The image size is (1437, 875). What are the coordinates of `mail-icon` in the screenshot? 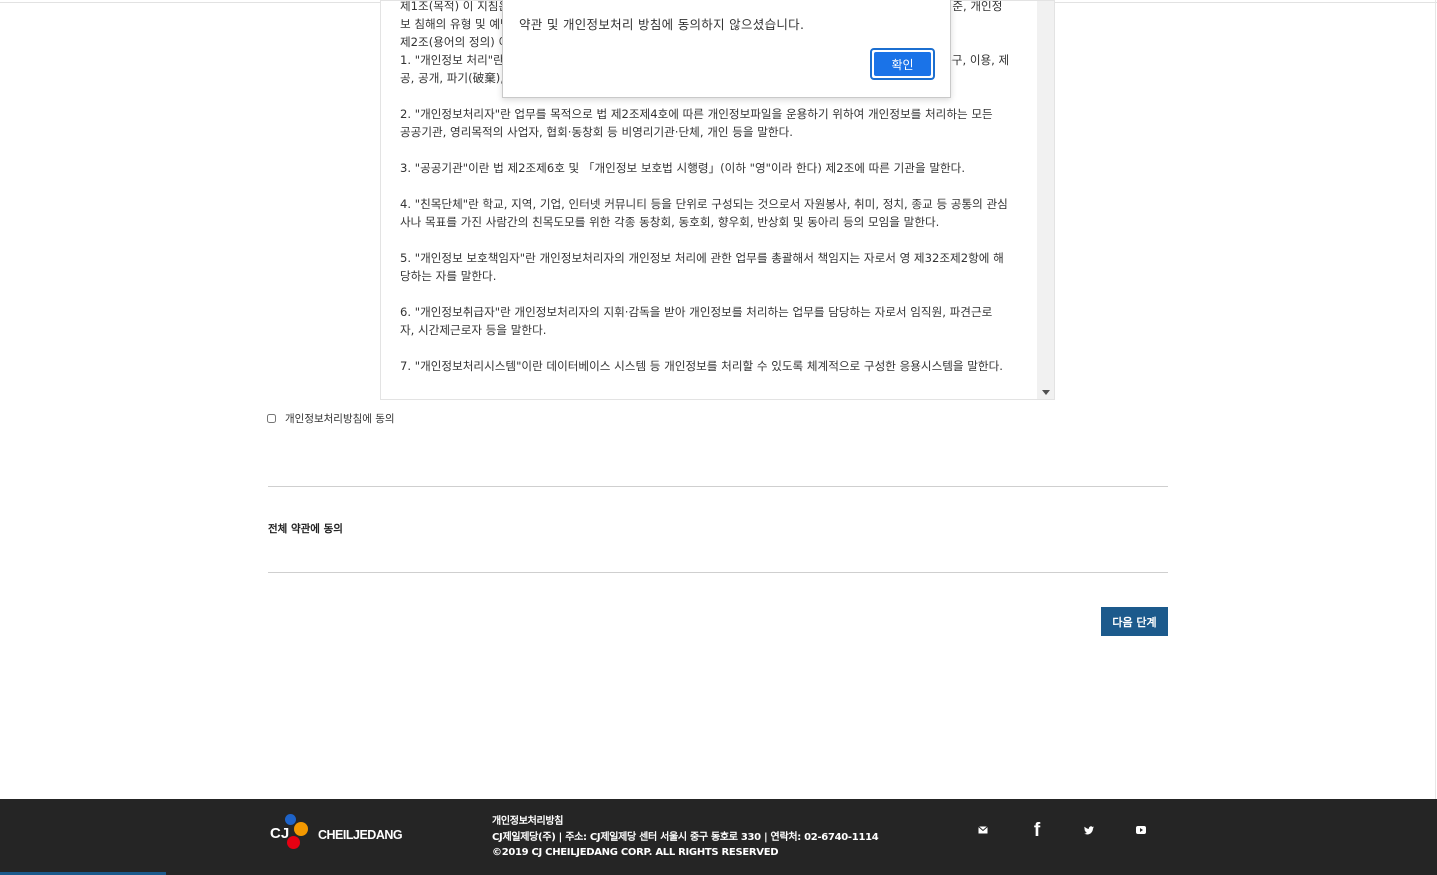 It's located at (983, 830).